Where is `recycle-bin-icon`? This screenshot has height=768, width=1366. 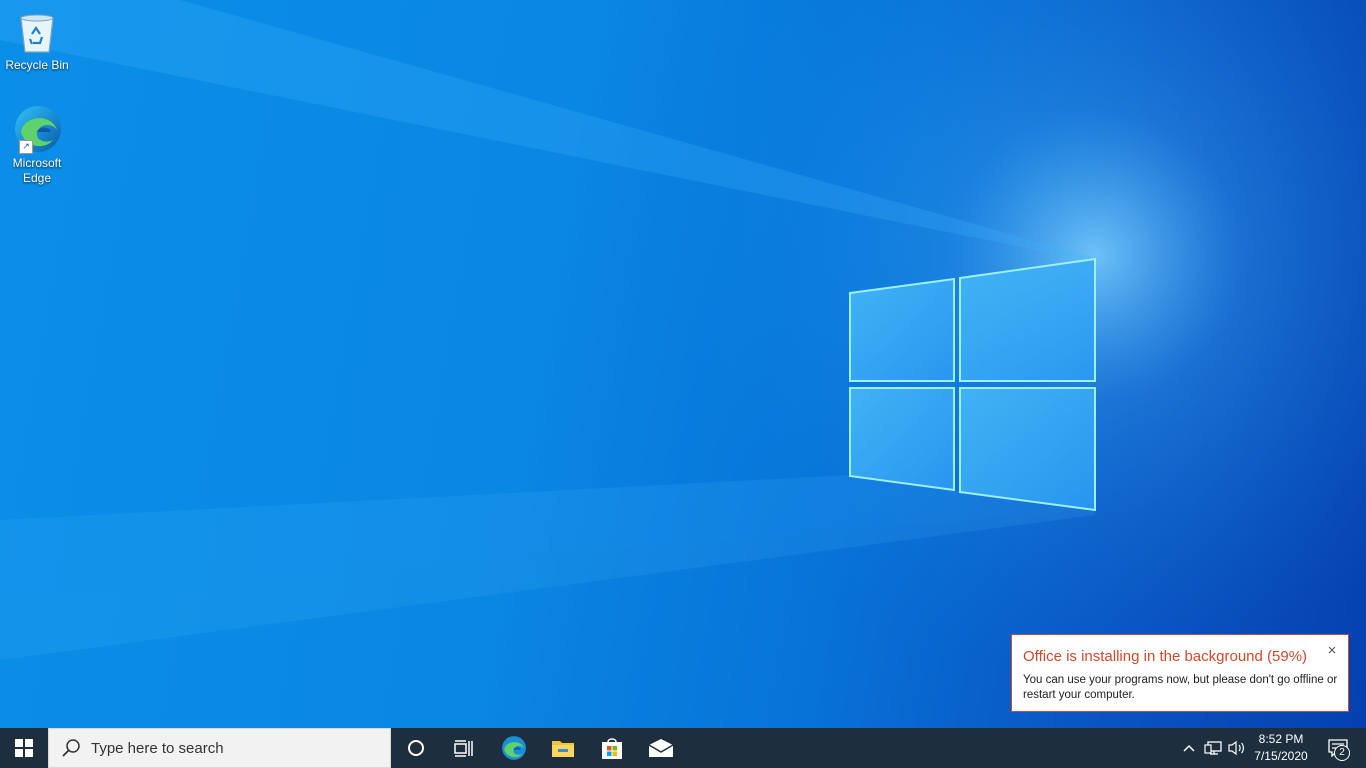 recycle-bin-icon is located at coordinates (37, 31).